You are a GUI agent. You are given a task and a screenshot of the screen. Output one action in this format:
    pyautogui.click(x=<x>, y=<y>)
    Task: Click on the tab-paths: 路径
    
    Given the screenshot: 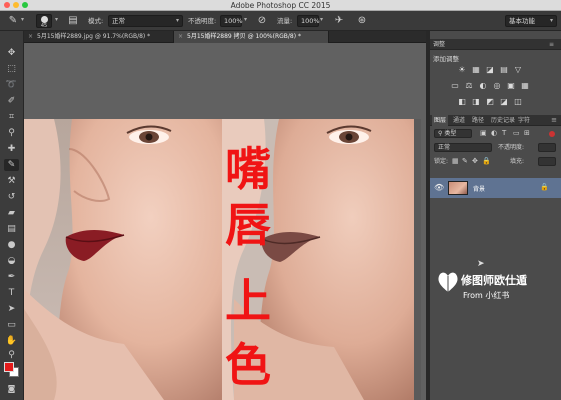 What is the action you would take?
    pyautogui.click(x=478, y=120)
    